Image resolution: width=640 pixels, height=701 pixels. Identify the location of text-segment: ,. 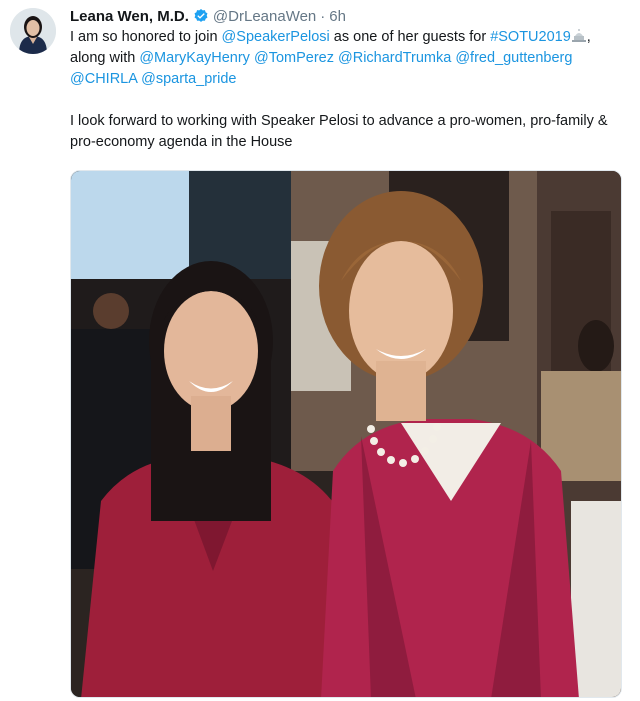
(588, 37).